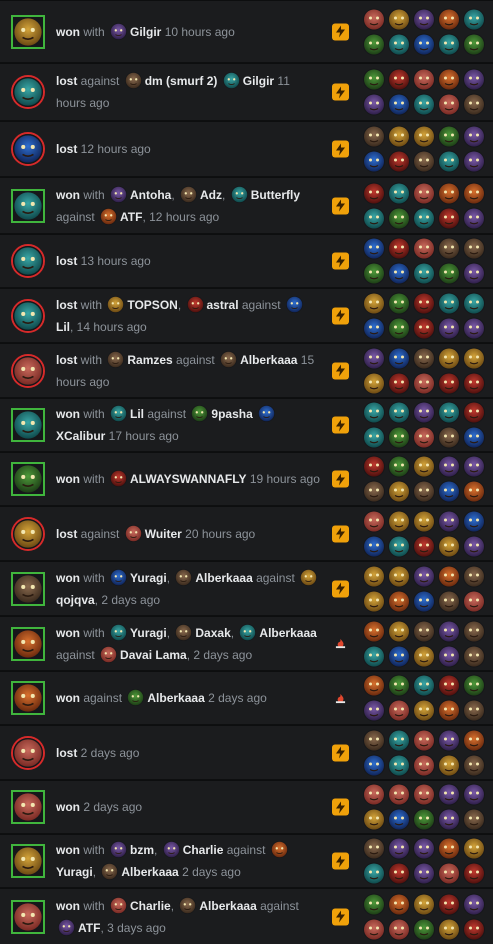 Image resolution: width=493 pixels, height=944 pixels. Describe the element at coordinates (258, 81) in the screenshot. I see `player-name: Gilgir` at that location.